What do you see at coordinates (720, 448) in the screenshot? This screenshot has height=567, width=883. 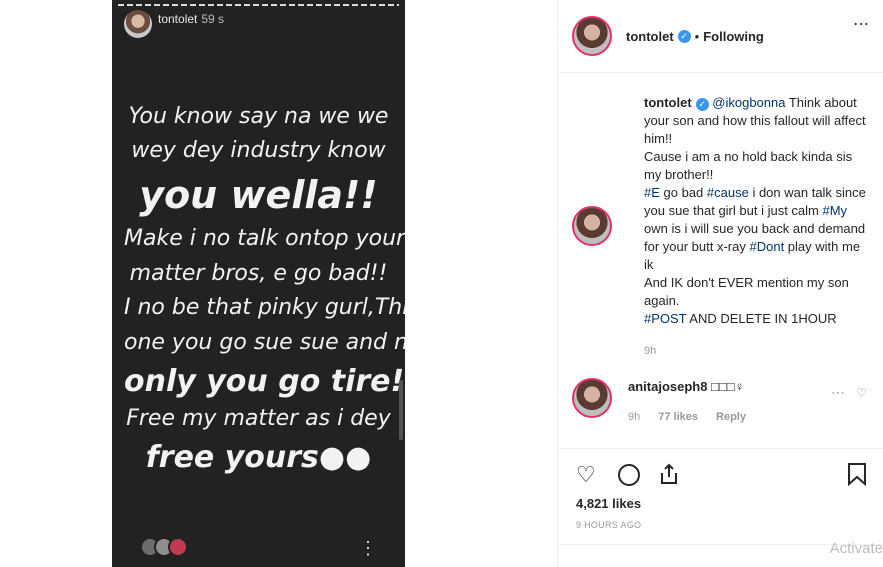 I see `actions-divider` at bounding box center [720, 448].